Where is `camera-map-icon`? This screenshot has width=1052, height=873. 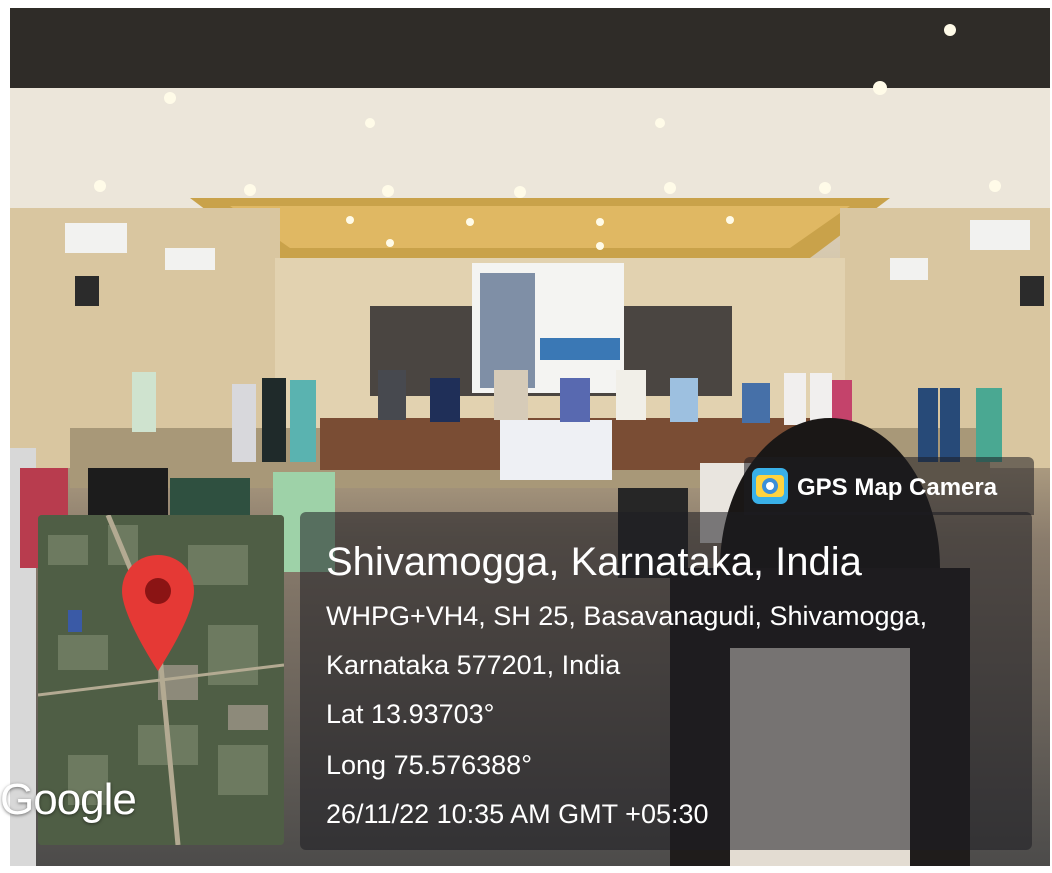
camera-map-icon is located at coordinates (770, 486).